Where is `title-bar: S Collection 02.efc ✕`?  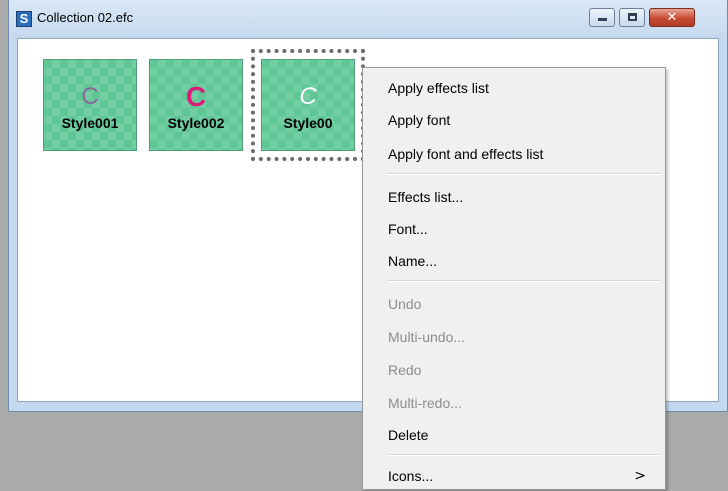 title-bar: S Collection 02.efc ✕ is located at coordinates (368, 19).